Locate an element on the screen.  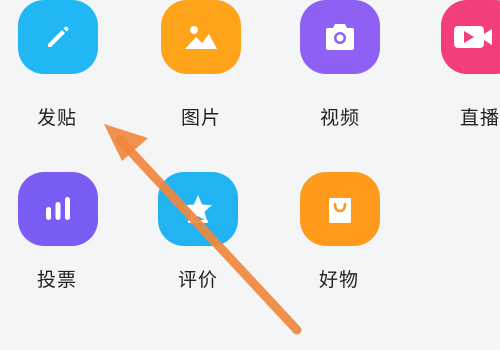
post-tile is located at coordinates (58, 37).